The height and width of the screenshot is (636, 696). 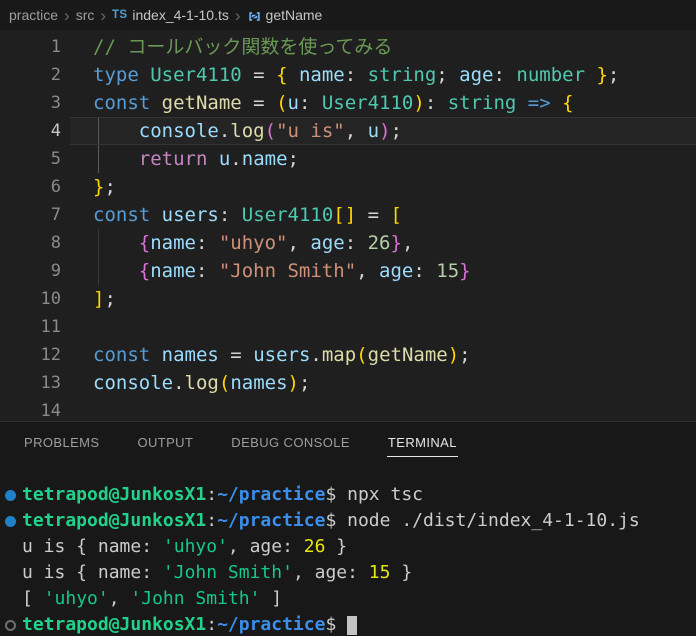 What do you see at coordinates (114, 624) in the screenshot?
I see `terminal-token: tetrapod@JunkosX1` at bounding box center [114, 624].